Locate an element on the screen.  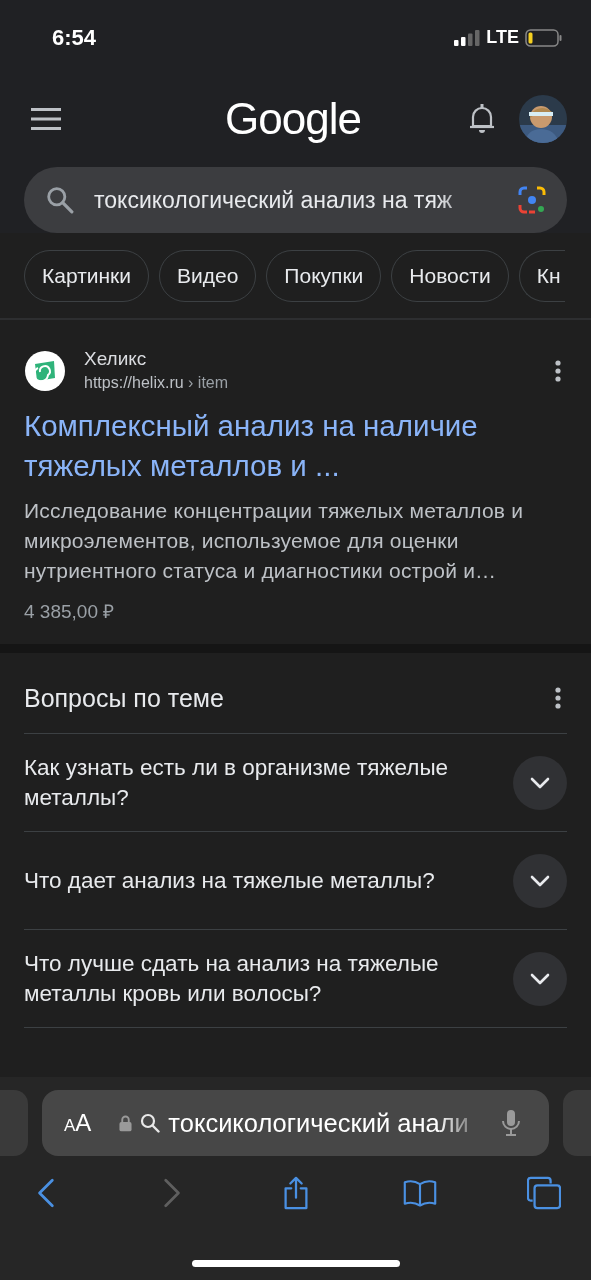
lock-icon is located at coordinates (126, 1123).